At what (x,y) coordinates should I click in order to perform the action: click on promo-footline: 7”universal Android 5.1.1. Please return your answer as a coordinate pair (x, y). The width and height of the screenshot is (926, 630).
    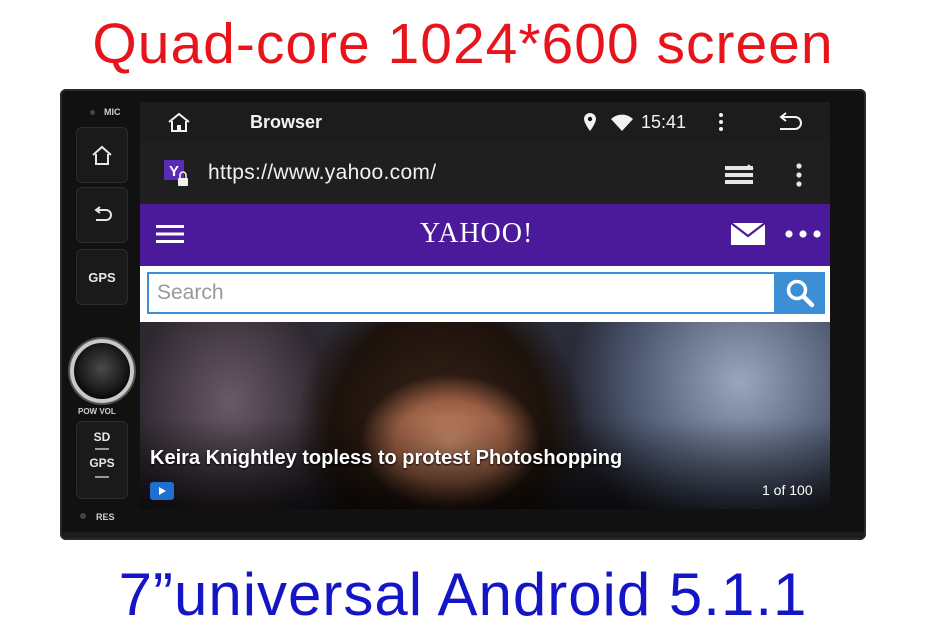
    Looking at the image, I should click on (463, 594).